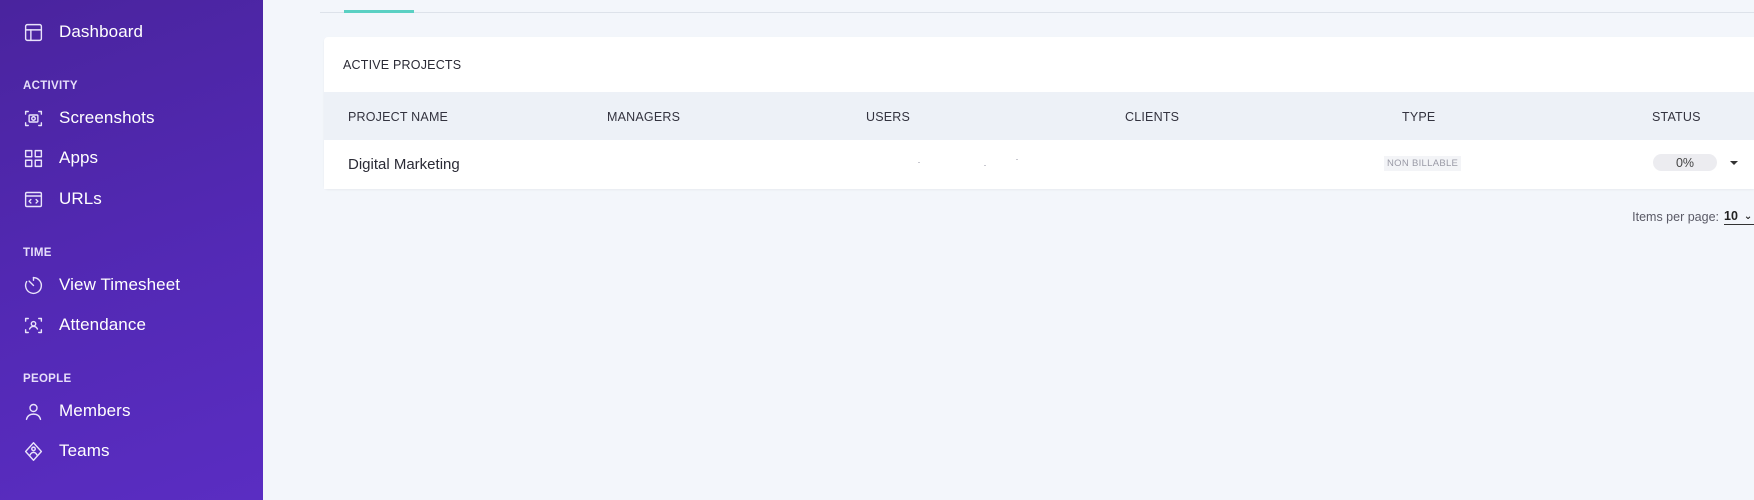 The width and height of the screenshot is (1754, 500). Describe the element at coordinates (888, 117) in the screenshot. I see `column-header-users: USERS` at that location.